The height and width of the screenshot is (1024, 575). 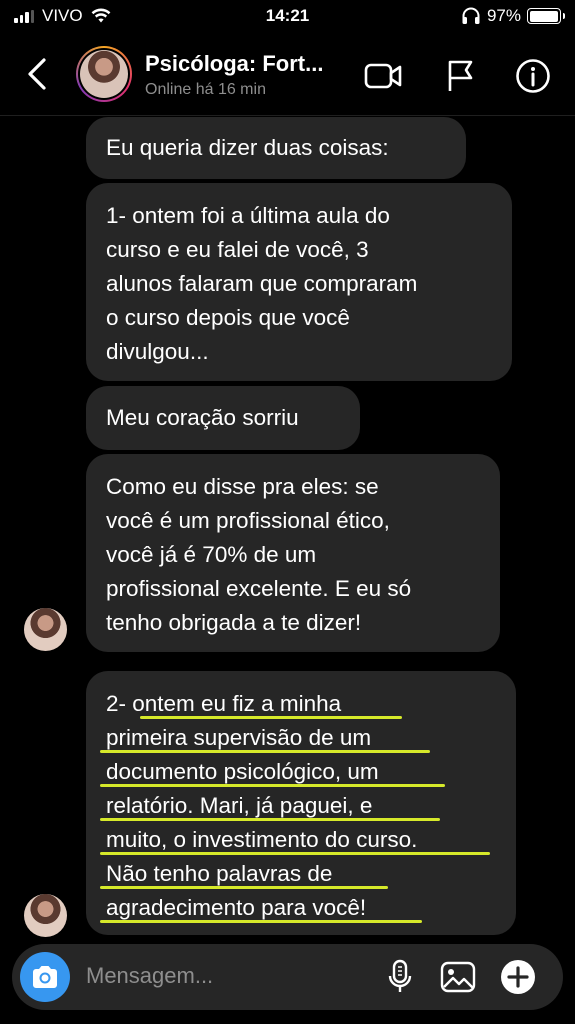 I want to click on message-line: Eu queria dizer duas coisas:, so click(x=247, y=147).